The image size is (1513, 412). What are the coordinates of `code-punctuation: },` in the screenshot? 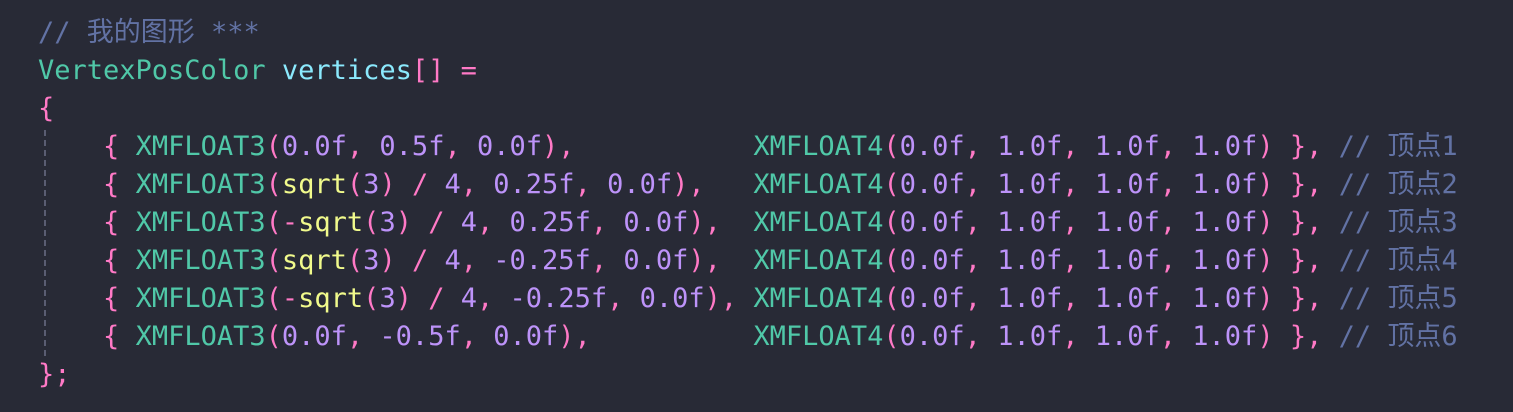 It's located at (1306, 184).